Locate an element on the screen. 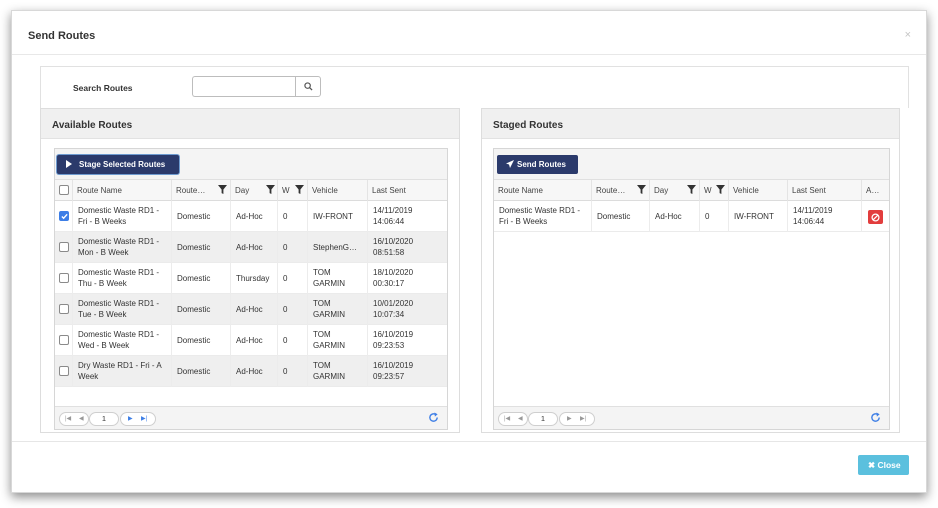 This screenshot has width=938, height=508. search-section: Search Routes is located at coordinates (474, 87).